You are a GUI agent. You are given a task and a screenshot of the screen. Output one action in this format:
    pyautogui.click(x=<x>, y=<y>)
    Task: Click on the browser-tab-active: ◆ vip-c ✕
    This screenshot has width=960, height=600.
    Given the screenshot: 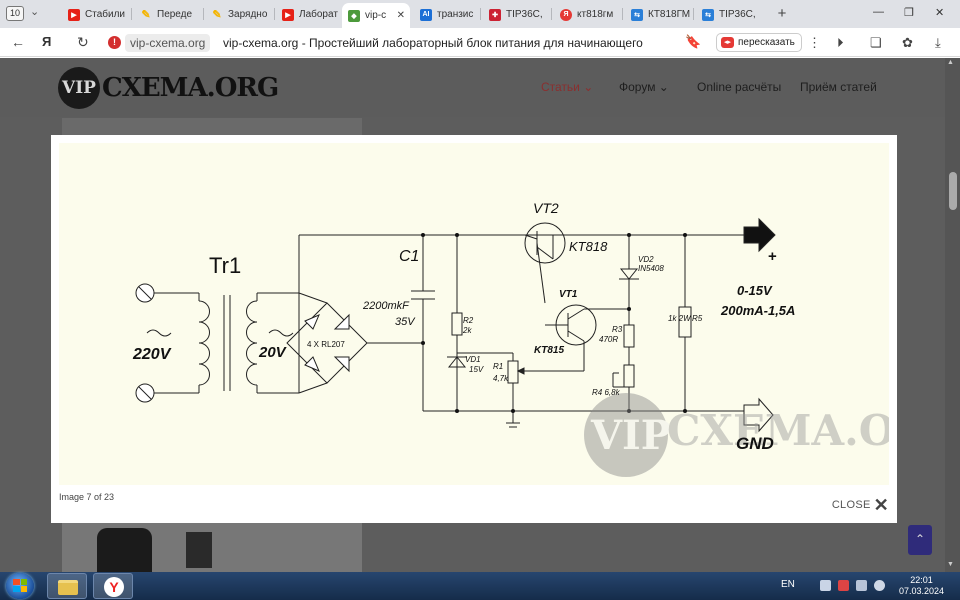 What is the action you would take?
    pyautogui.click(x=376, y=15)
    